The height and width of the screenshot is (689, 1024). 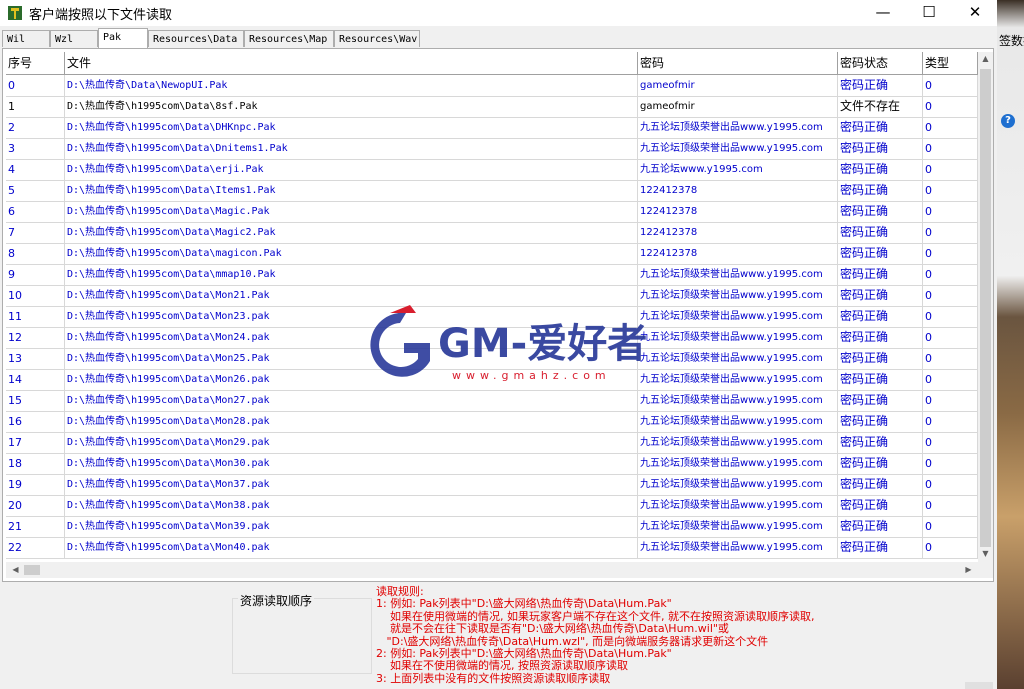 I want to click on row-index-cell: 13, so click(x=35, y=358).